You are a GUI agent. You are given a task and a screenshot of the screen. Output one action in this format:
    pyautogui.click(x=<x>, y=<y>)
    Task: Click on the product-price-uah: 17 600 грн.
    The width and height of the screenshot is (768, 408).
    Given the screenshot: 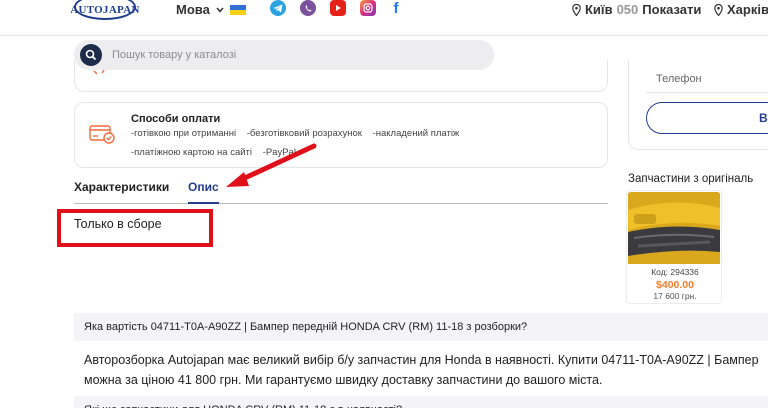 What is the action you would take?
    pyautogui.click(x=675, y=296)
    